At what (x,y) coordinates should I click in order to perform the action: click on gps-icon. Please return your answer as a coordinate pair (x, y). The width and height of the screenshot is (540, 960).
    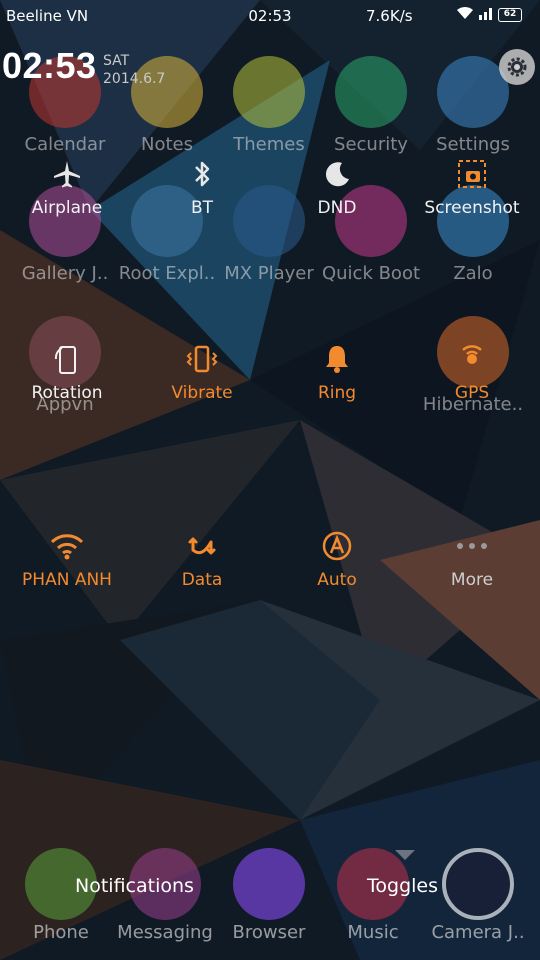
    Looking at the image, I should click on (472, 359).